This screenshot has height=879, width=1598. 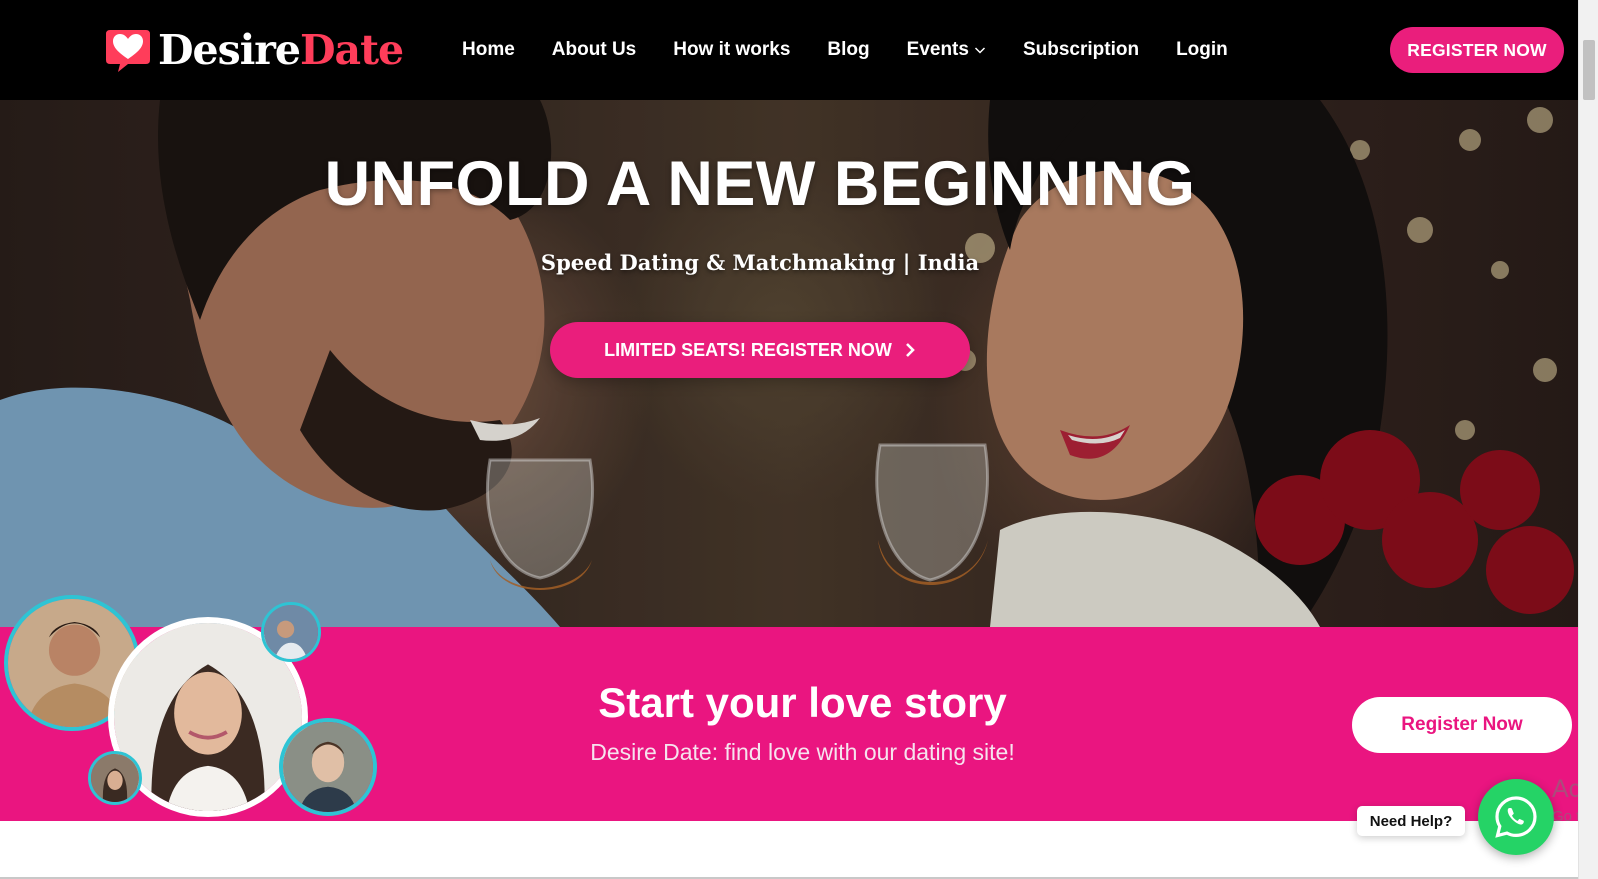 What do you see at coordinates (1589, 70) in the screenshot?
I see `scrollbar-thumb` at bounding box center [1589, 70].